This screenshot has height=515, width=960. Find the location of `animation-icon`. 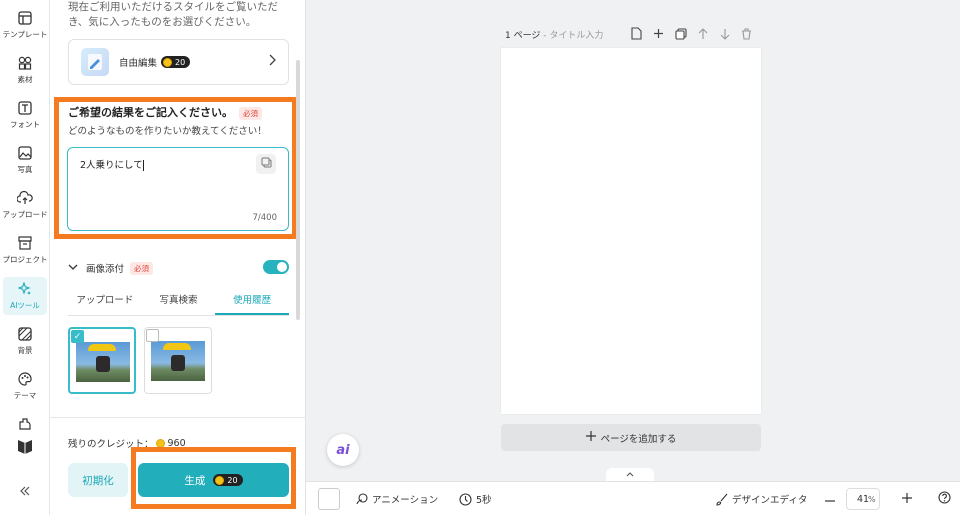

animation-icon is located at coordinates (361, 499).